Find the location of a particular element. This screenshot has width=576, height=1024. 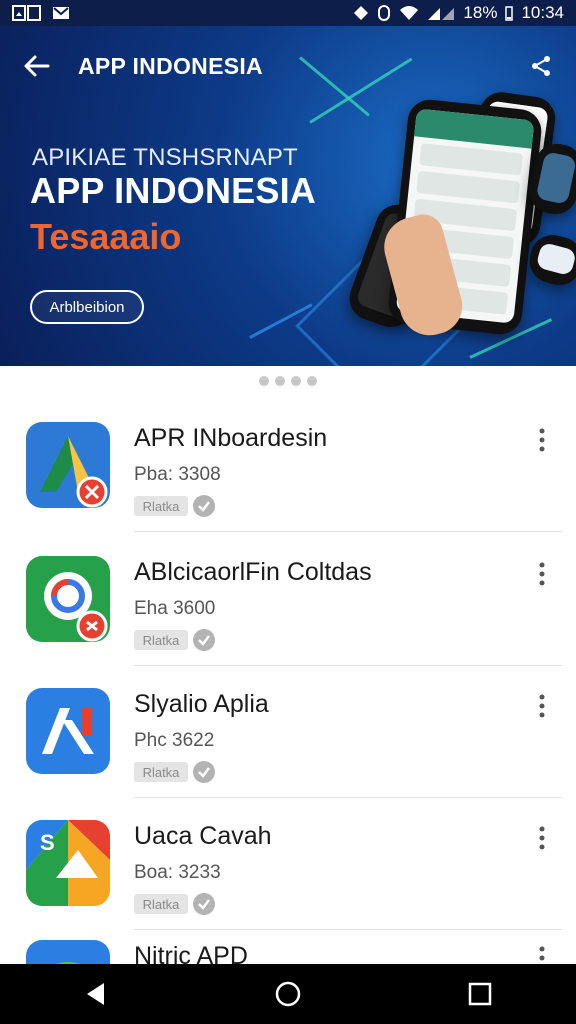

google-style-app-icon is located at coordinates (68, 599).